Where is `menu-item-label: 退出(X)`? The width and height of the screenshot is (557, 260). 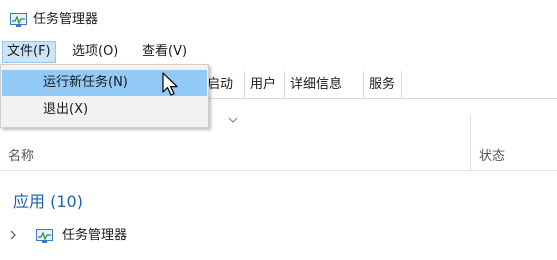
menu-item-label: 退出(X) is located at coordinates (66, 109).